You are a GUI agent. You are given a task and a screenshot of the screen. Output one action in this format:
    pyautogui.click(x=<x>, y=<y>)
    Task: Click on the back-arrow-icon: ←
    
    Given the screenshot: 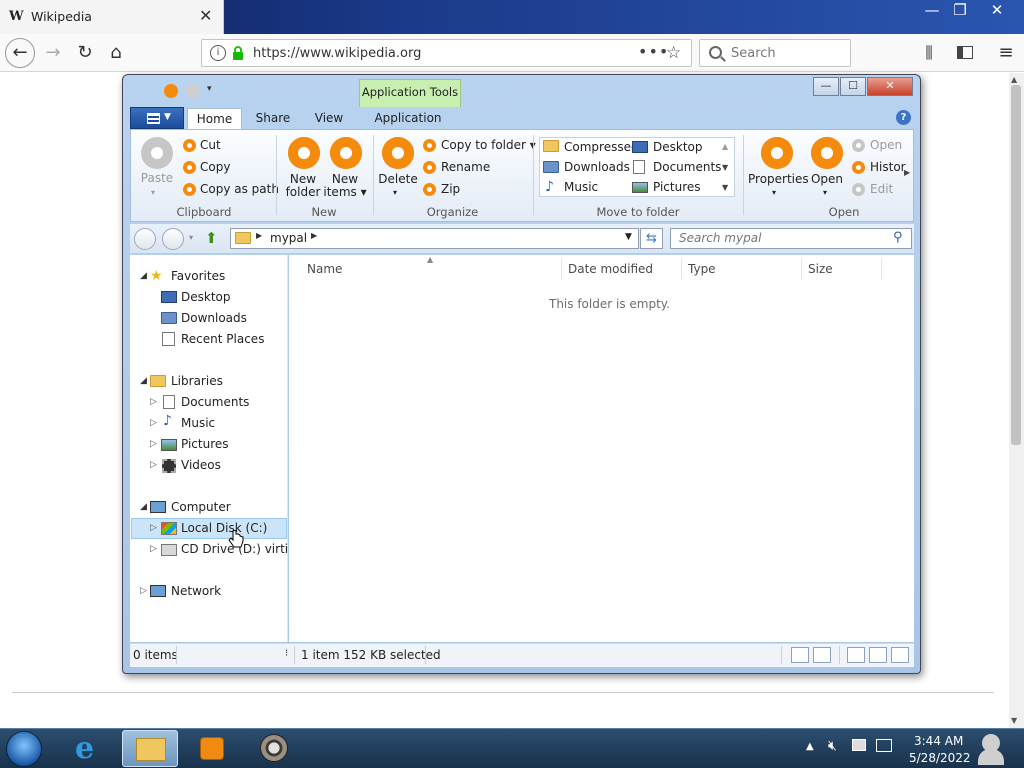 What is the action you would take?
    pyautogui.click(x=20, y=53)
    